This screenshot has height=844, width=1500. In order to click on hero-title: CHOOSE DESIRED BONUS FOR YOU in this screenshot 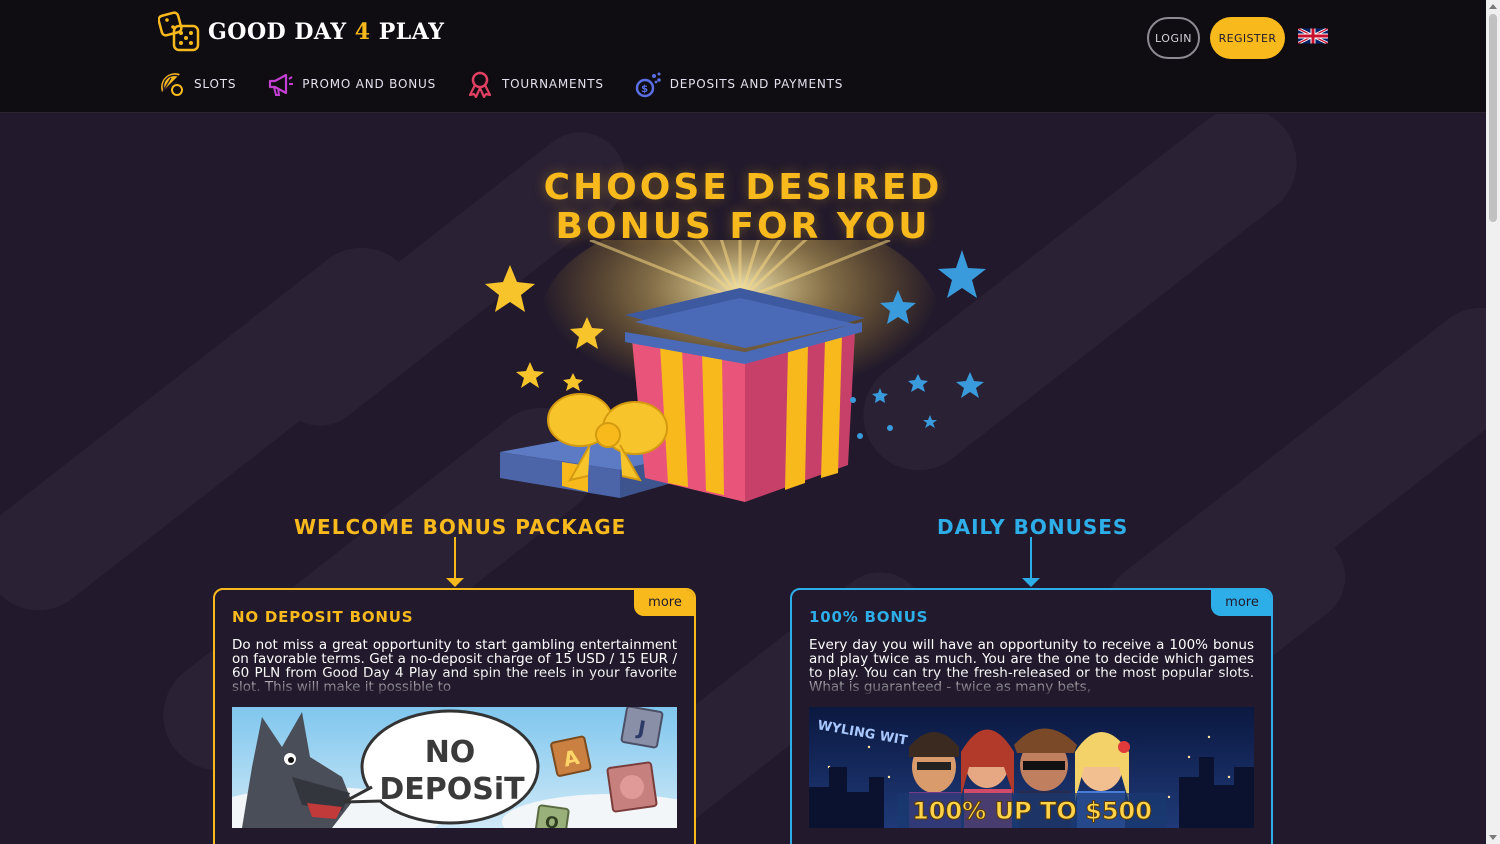, I will do `click(743, 207)`.